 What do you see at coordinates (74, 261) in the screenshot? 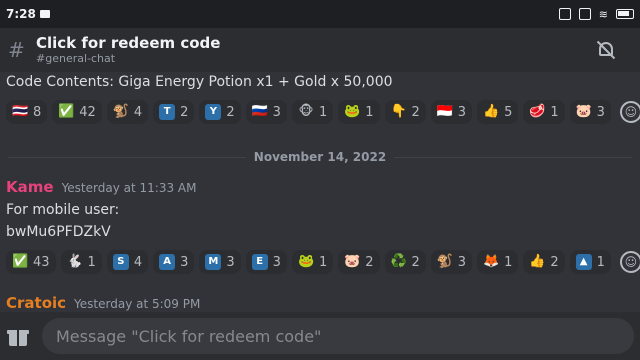
I see `reaction-emoji: 🐇` at bounding box center [74, 261].